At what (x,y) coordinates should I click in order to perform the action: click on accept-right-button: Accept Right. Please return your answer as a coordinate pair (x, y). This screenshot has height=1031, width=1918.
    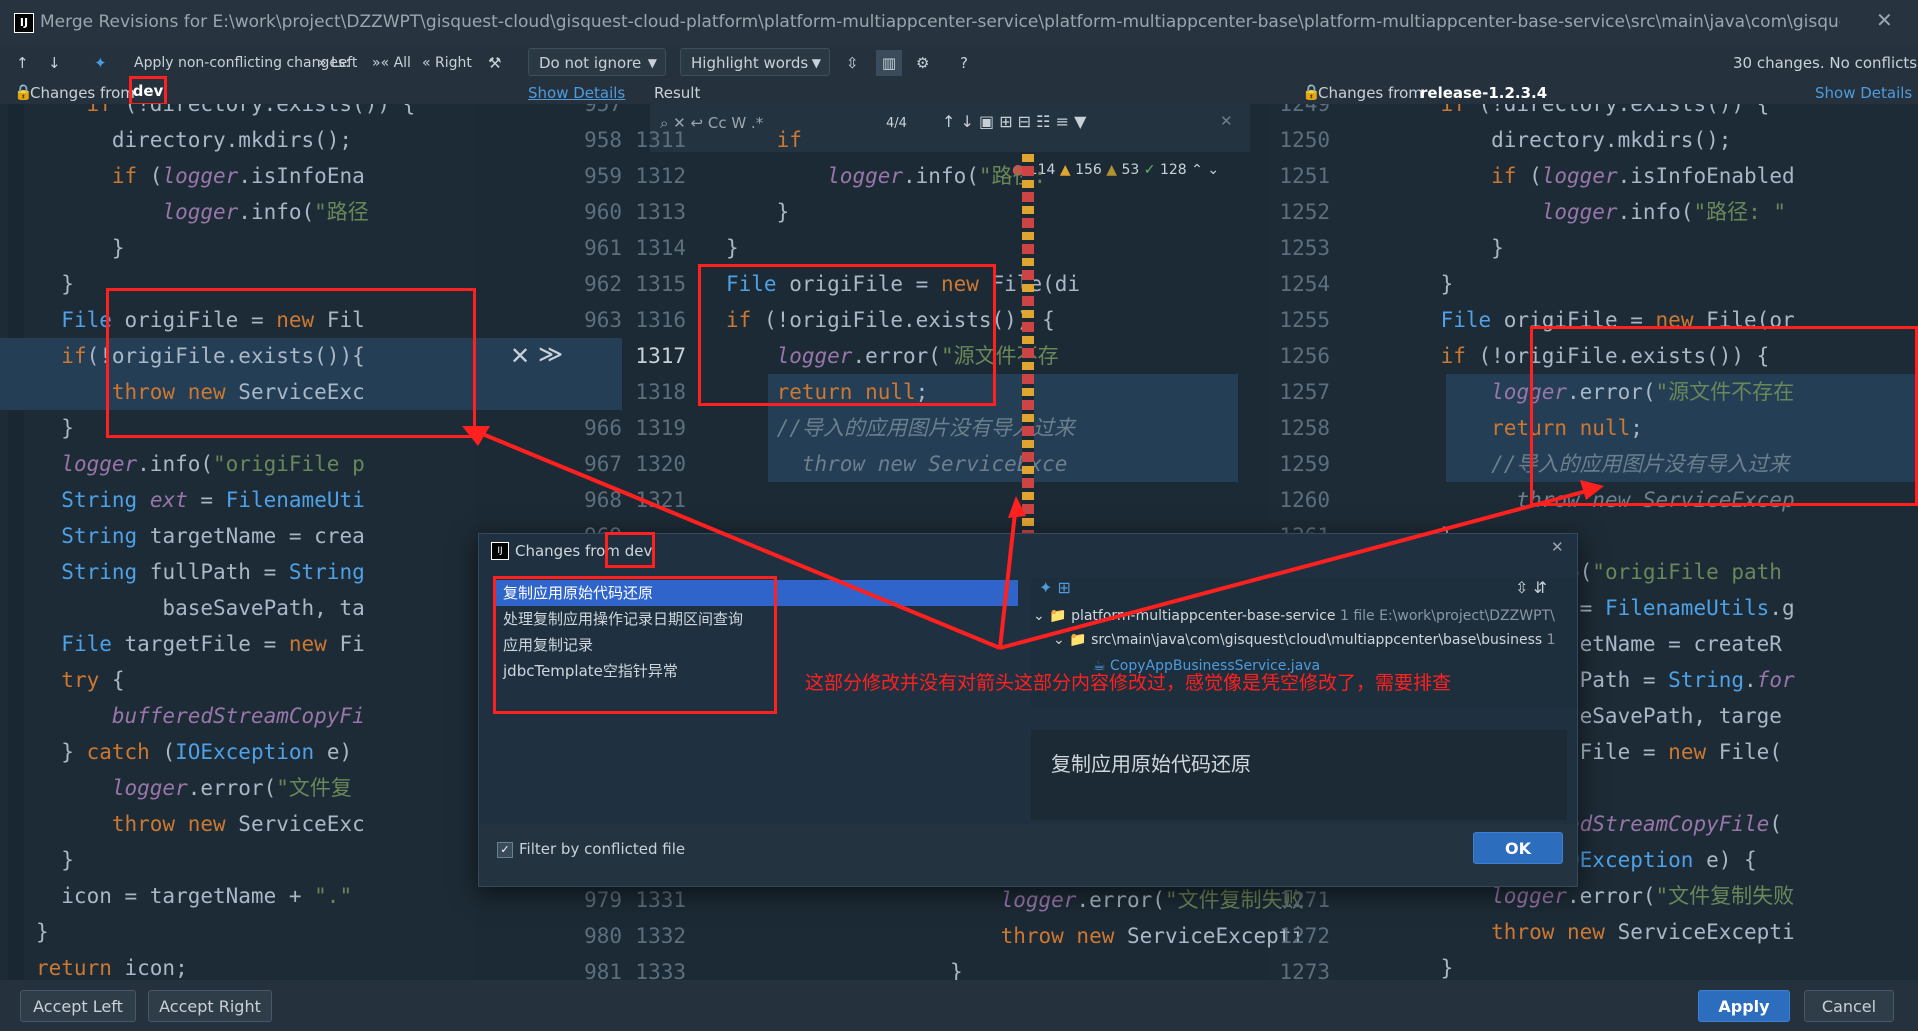
    Looking at the image, I should click on (210, 1006).